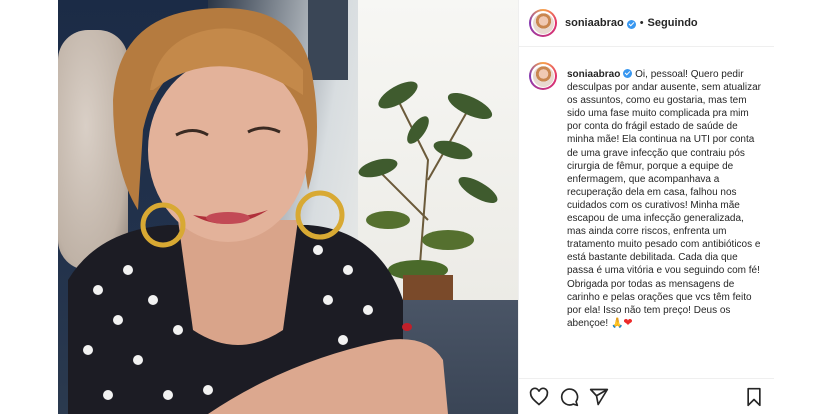 Image resolution: width=828 pixels, height=415 pixels. I want to click on action-bar, so click(646, 396).